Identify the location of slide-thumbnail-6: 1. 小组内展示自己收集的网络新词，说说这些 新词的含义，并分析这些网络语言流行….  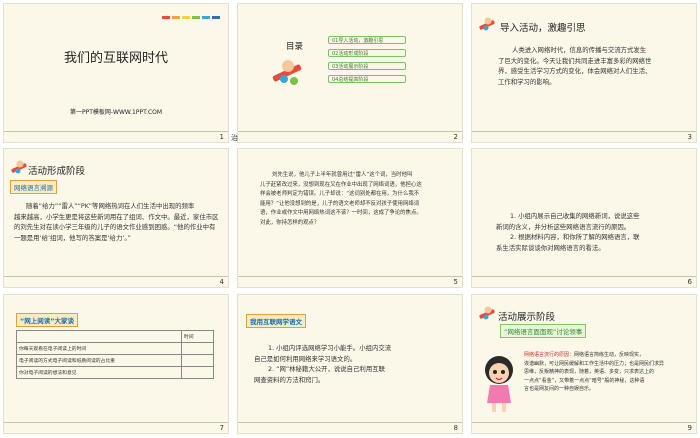
(584, 218).